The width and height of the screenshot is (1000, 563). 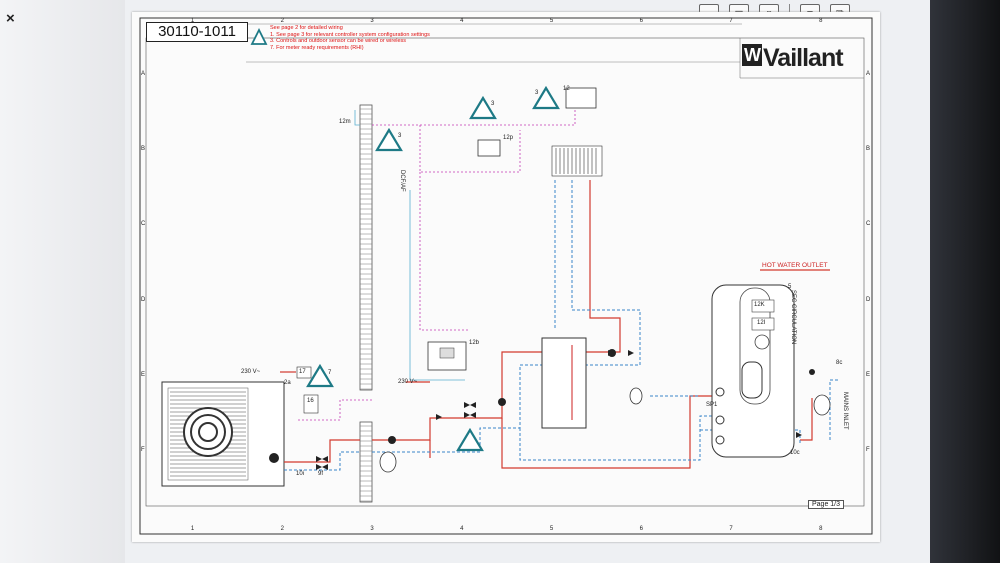 What do you see at coordinates (197, 32) in the screenshot?
I see `drawing-code: 30110-1011` at bounding box center [197, 32].